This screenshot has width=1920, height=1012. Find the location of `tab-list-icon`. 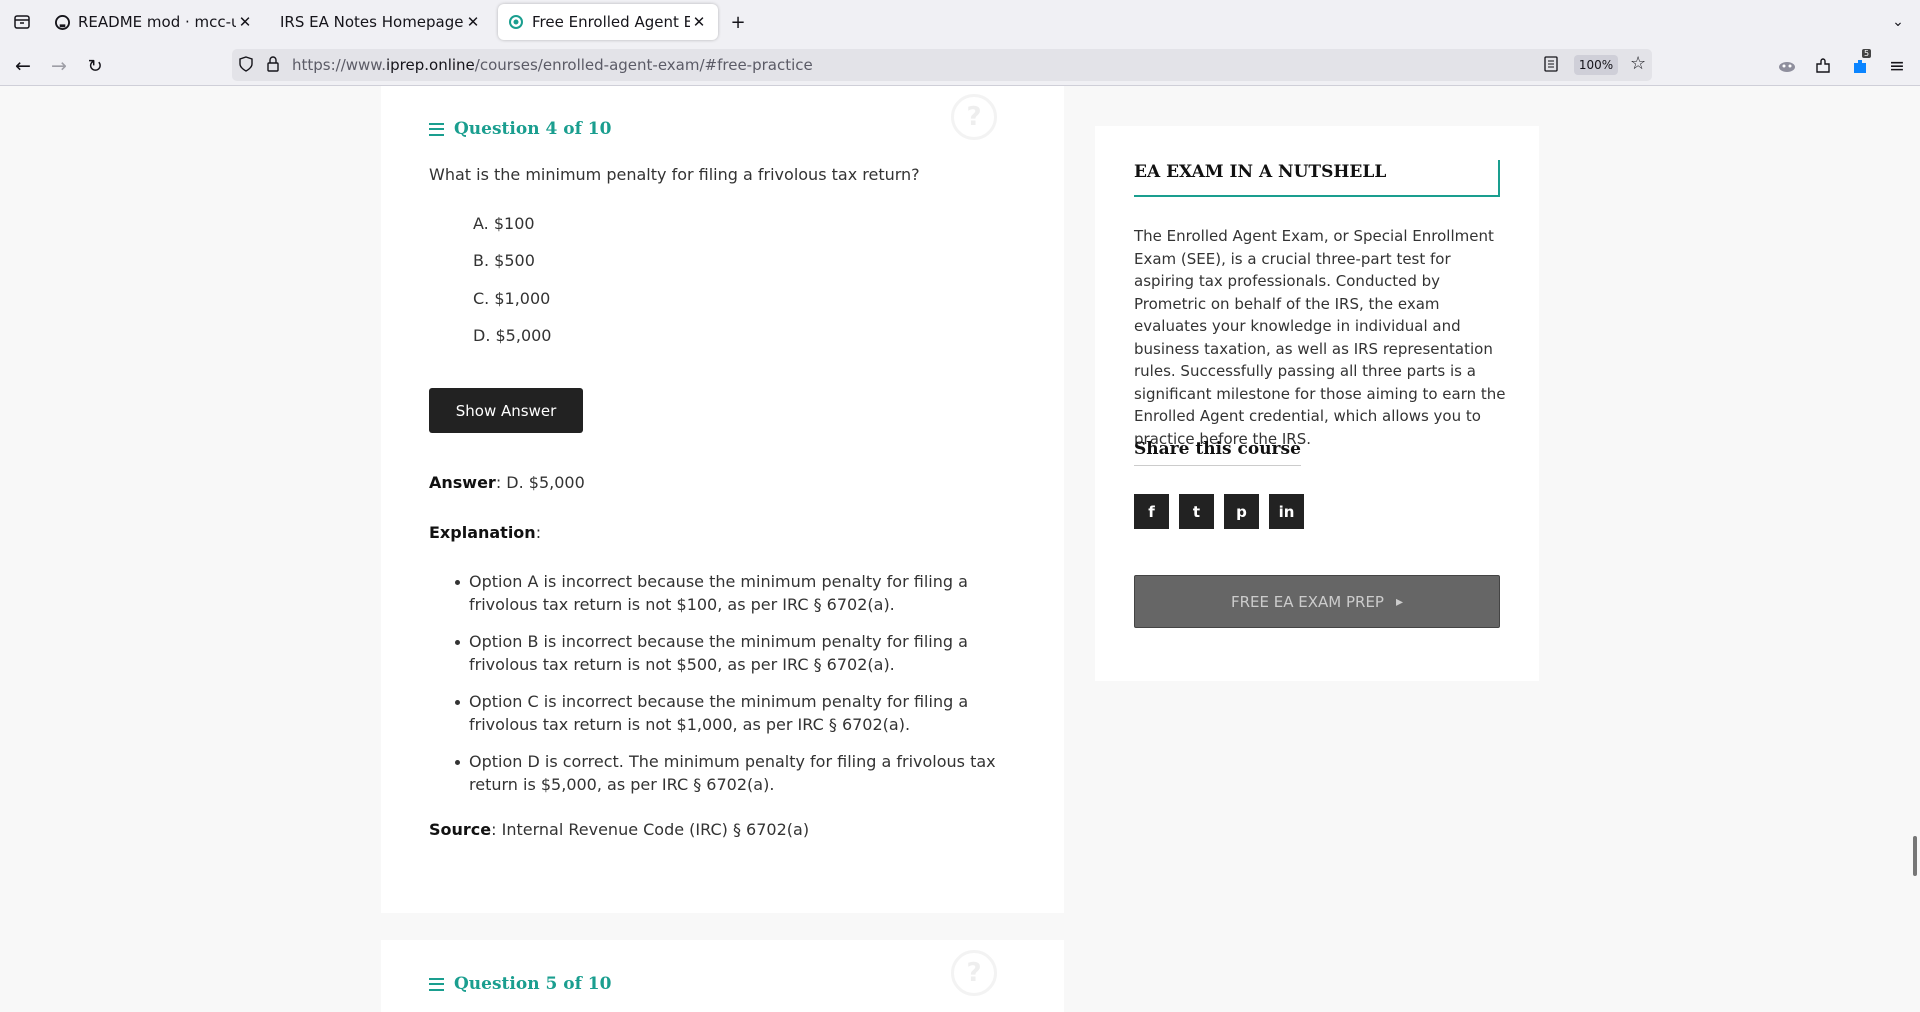

tab-list-icon is located at coordinates (22, 22).